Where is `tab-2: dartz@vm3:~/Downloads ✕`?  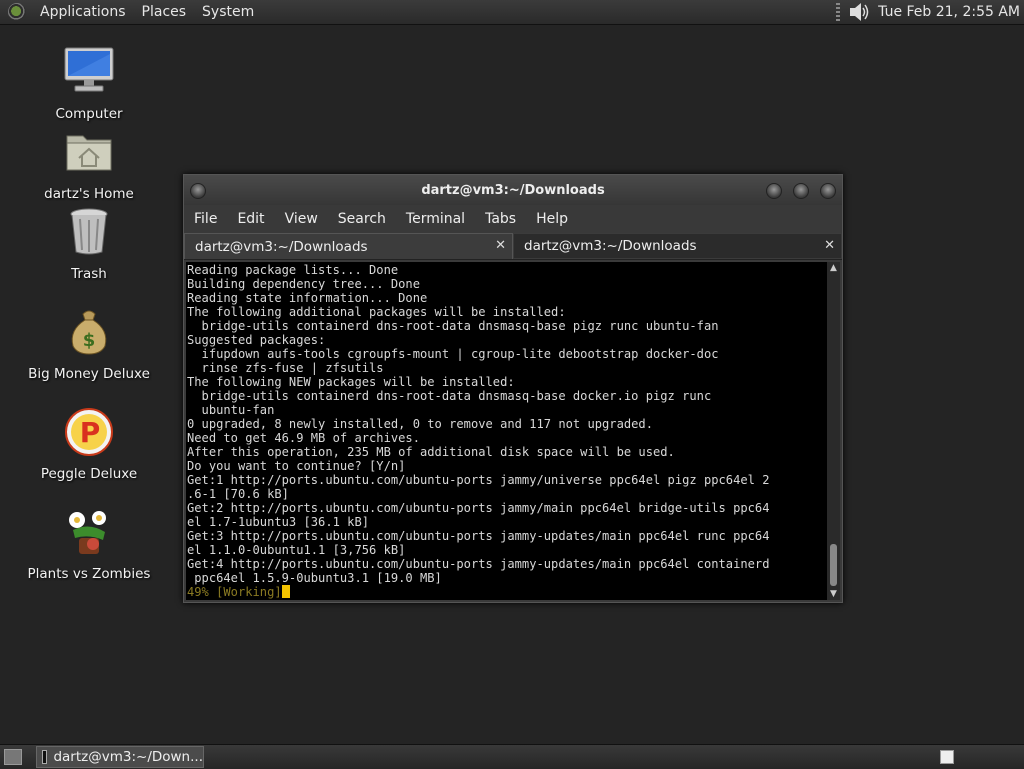 tab-2: dartz@vm3:~/Downloads ✕ is located at coordinates (677, 246).